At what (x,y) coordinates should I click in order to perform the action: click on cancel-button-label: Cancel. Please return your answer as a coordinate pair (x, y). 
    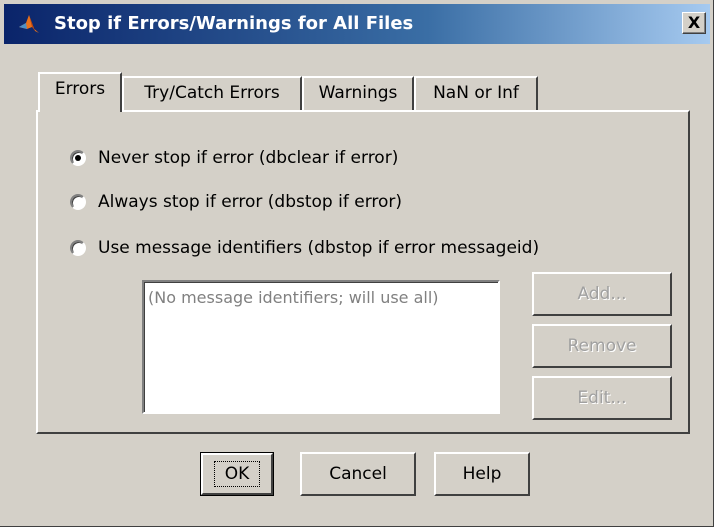
    Looking at the image, I should click on (358, 474).